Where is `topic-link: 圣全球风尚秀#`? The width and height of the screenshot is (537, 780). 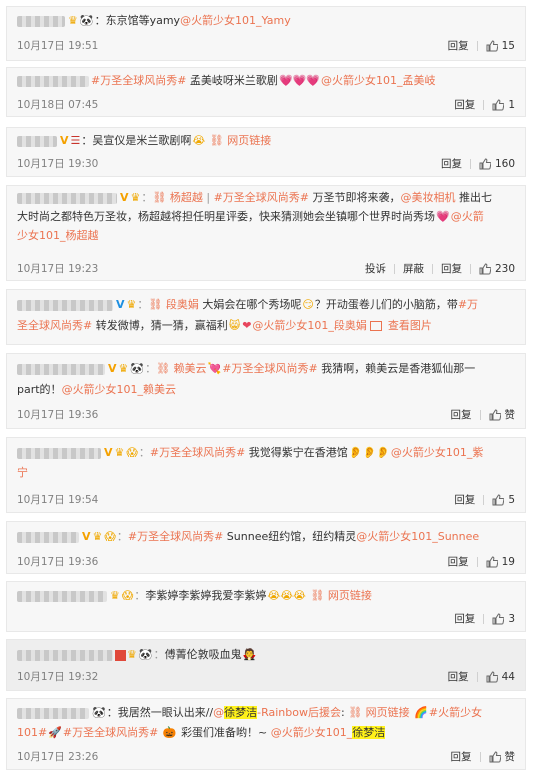
topic-link: 圣全球风尚秀# is located at coordinates (54, 325).